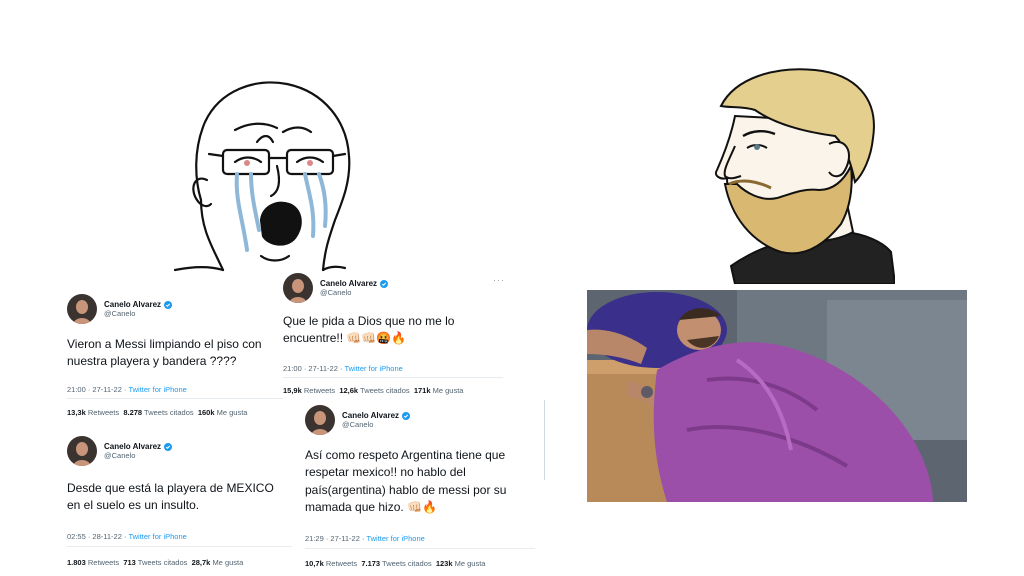 The width and height of the screenshot is (1024, 576). I want to click on like-count: 171k, so click(422, 390).